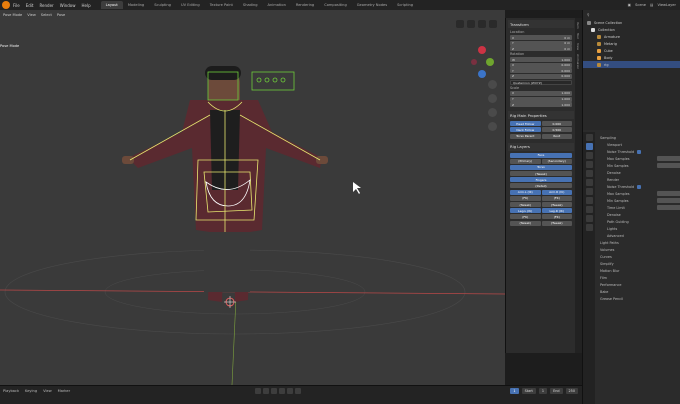  What do you see at coordinates (638, 277) in the screenshot?
I see `properties-row: Film` at bounding box center [638, 277].